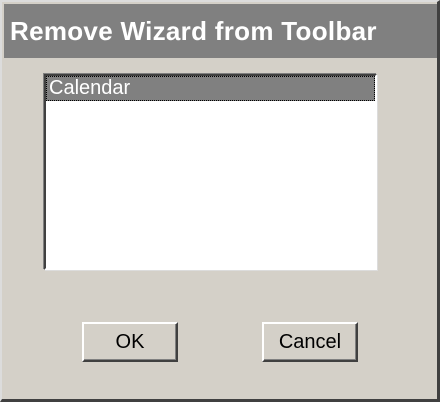 This screenshot has width=440, height=402. What do you see at coordinates (310, 342) in the screenshot?
I see `cancel-button: Cancel` at bounding box center [310, 342].